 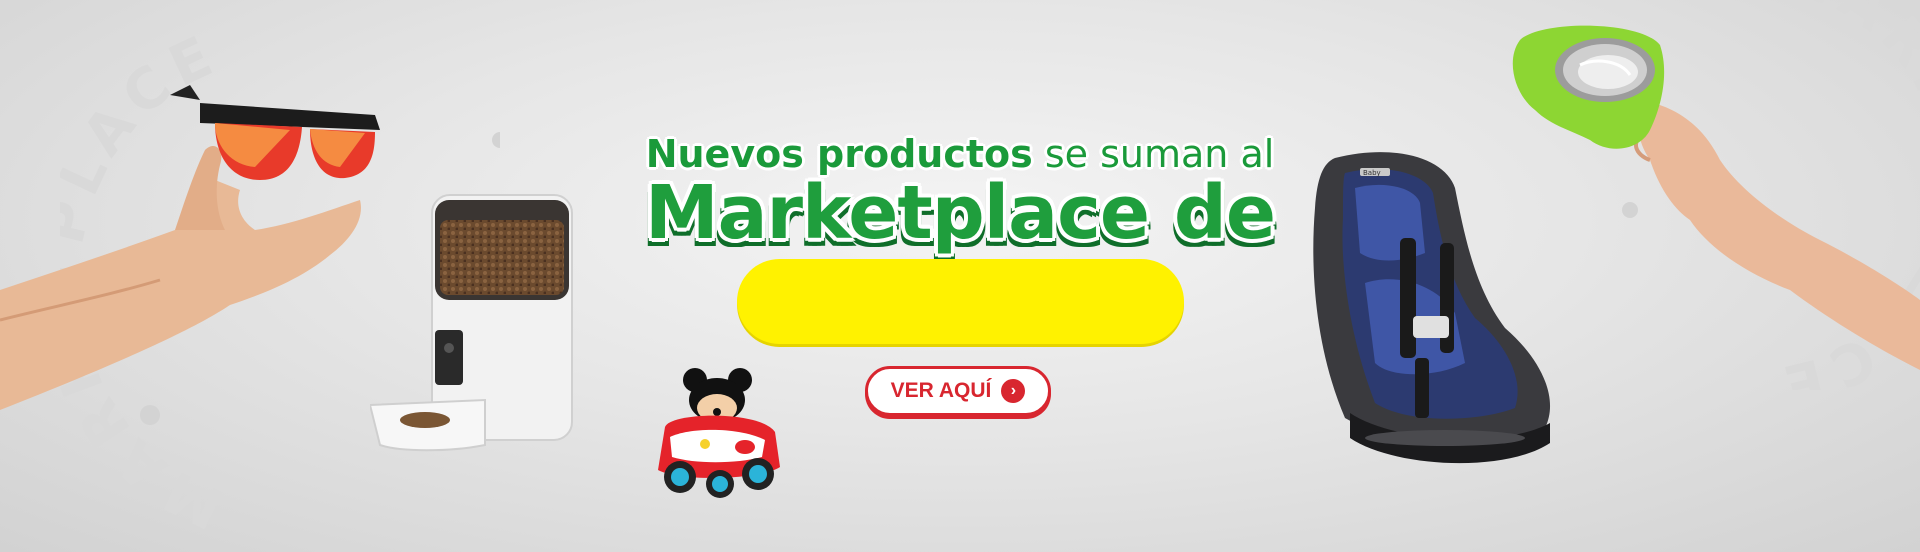 I want to click on ver-aqui-label: VER AQUÍ, so click(x=941, y=390).